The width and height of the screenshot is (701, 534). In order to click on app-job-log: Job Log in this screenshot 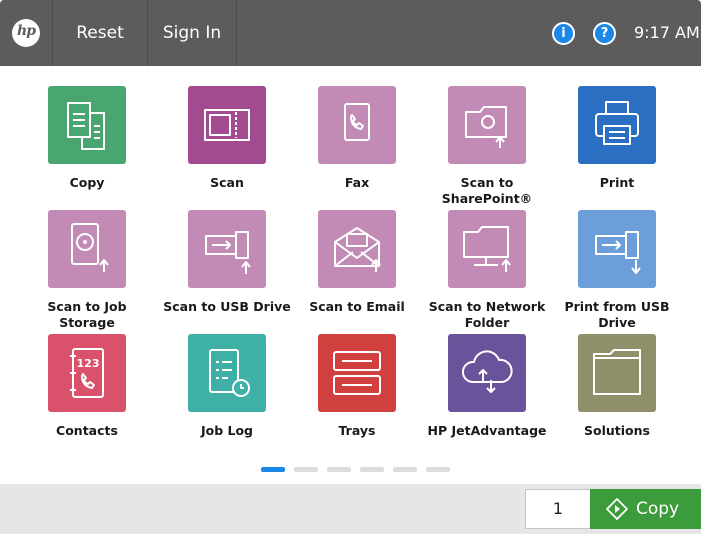, I will do `click(227, 399)`.